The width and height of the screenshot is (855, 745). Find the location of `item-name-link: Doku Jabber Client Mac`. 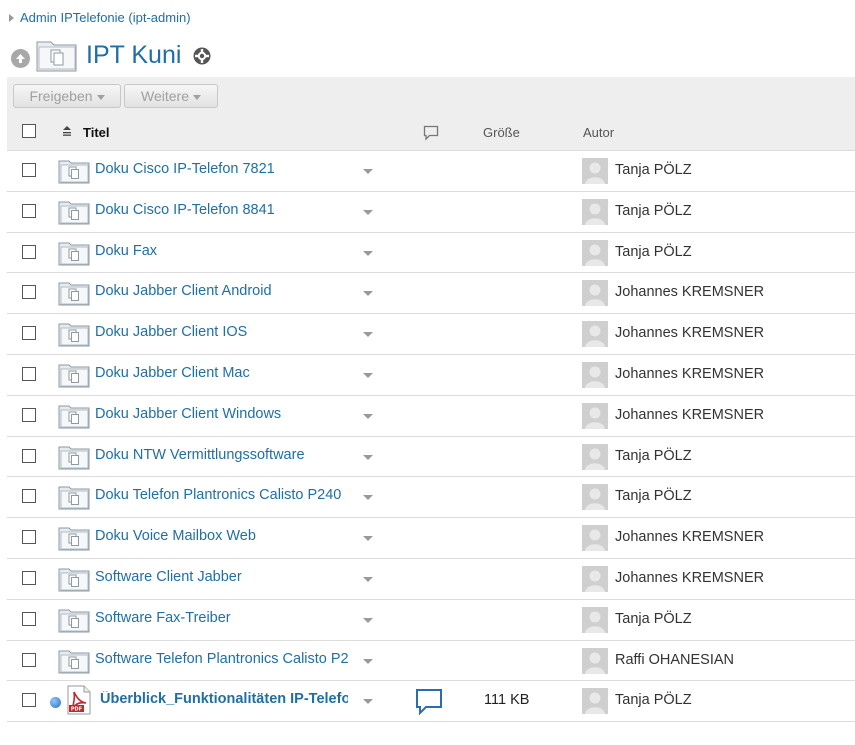

item-name-link: Doku Jabber Client Mac is located at coordinates (172, 373).